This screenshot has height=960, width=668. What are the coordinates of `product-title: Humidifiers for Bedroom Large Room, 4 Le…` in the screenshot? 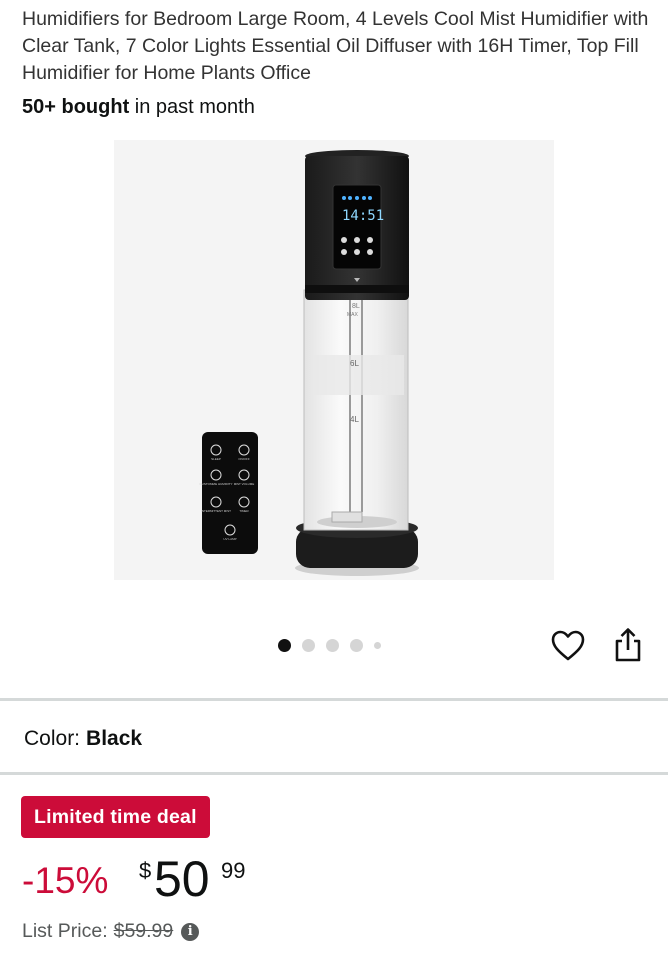 It's located at (335, 46).